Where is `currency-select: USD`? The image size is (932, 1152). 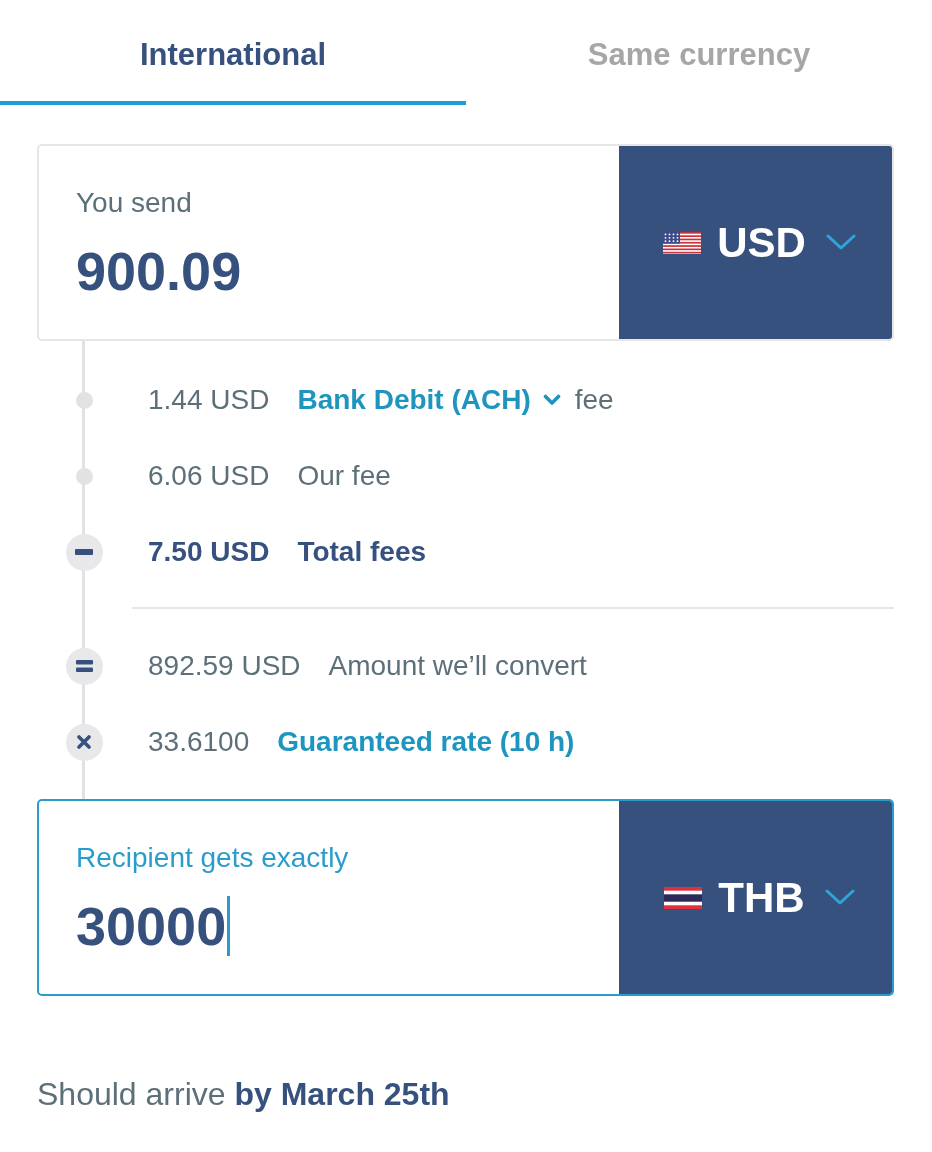
currency-select: USD is located at coordinates (755, 242).